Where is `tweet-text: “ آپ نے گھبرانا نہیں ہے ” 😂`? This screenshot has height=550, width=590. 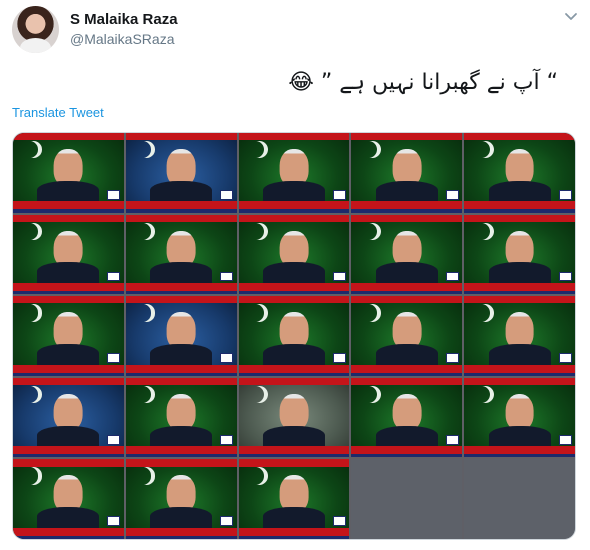
tweet-text: “ آپ نے گھبرانا نہیں ہے ” 😂 is located at coordinates (423, 82).